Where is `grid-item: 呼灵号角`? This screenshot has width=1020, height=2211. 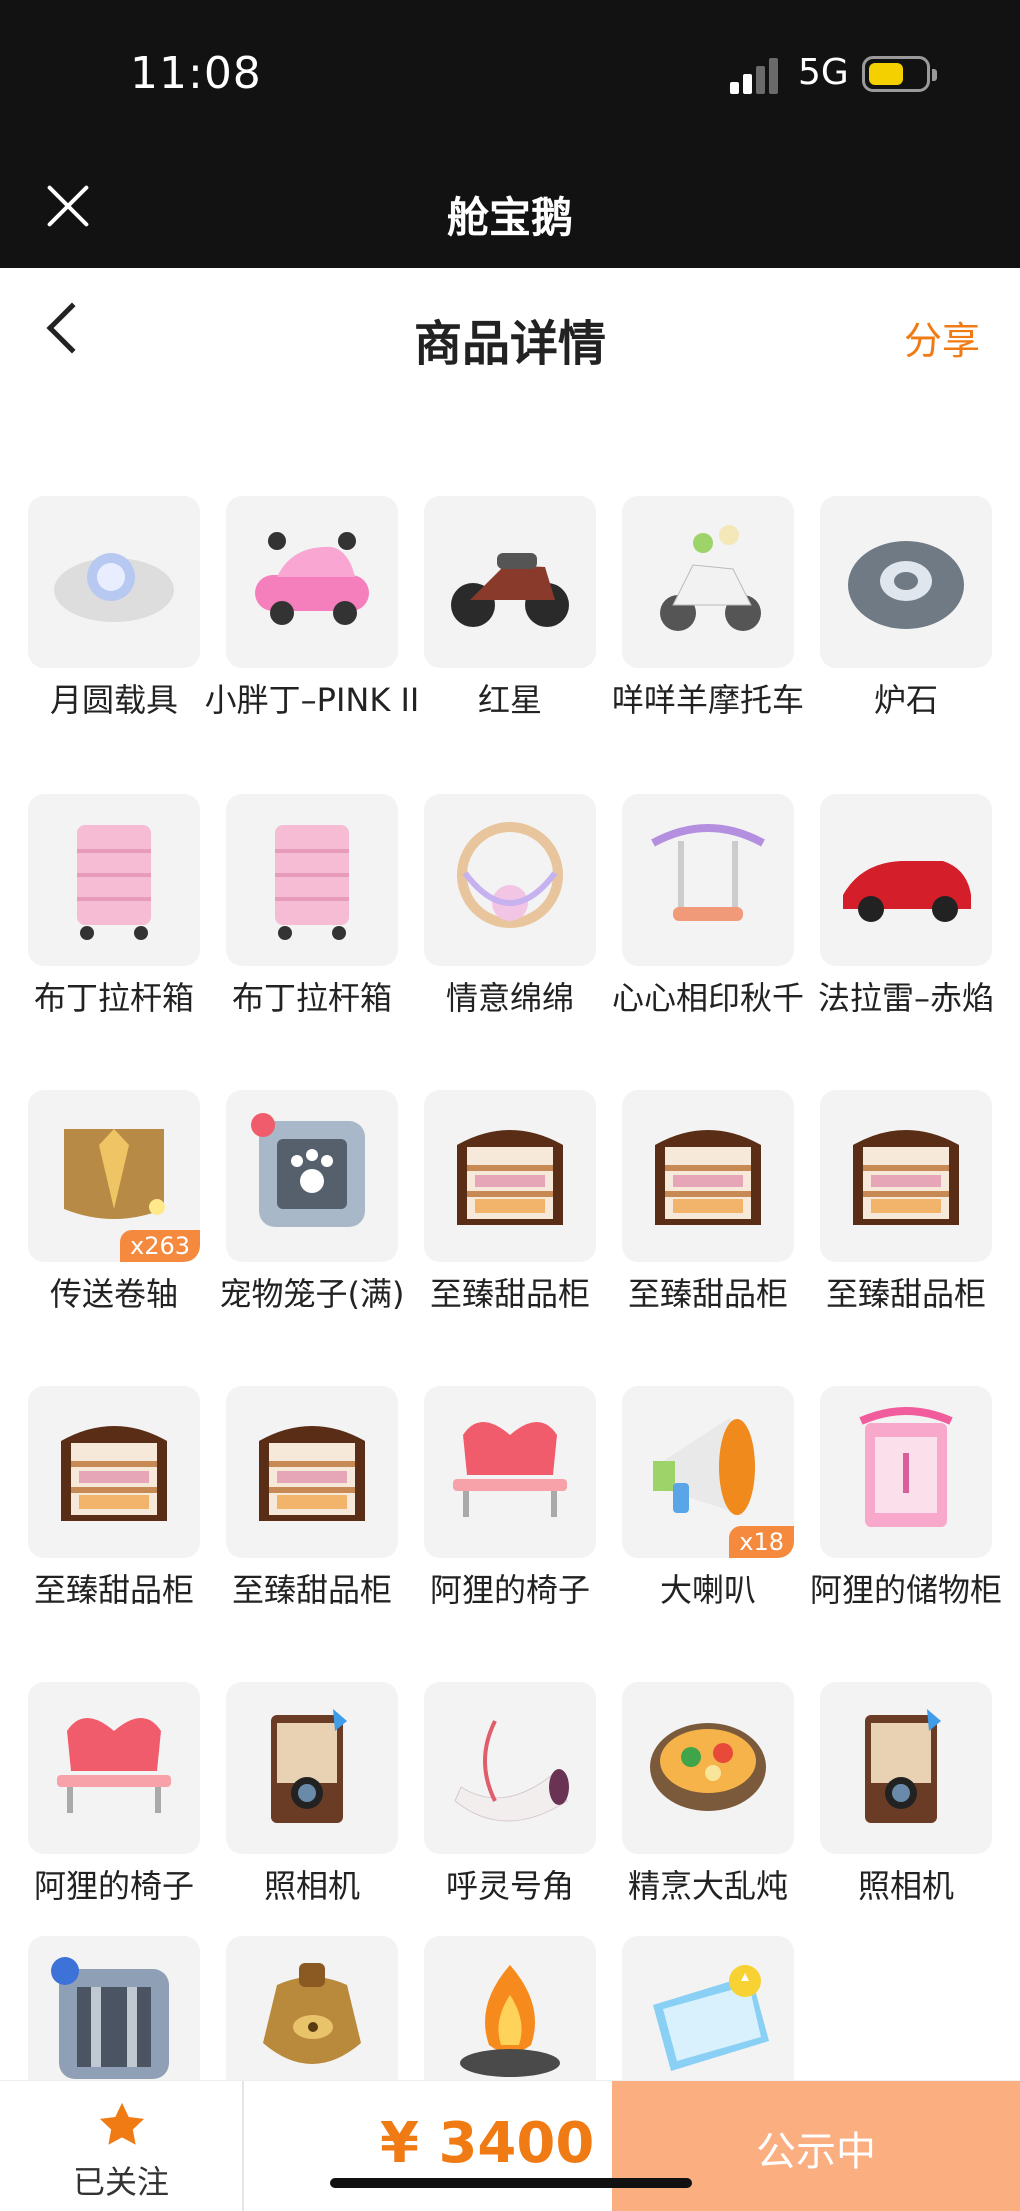 grid-item: 呼灵号角 is located at coordinates (510, 1793).